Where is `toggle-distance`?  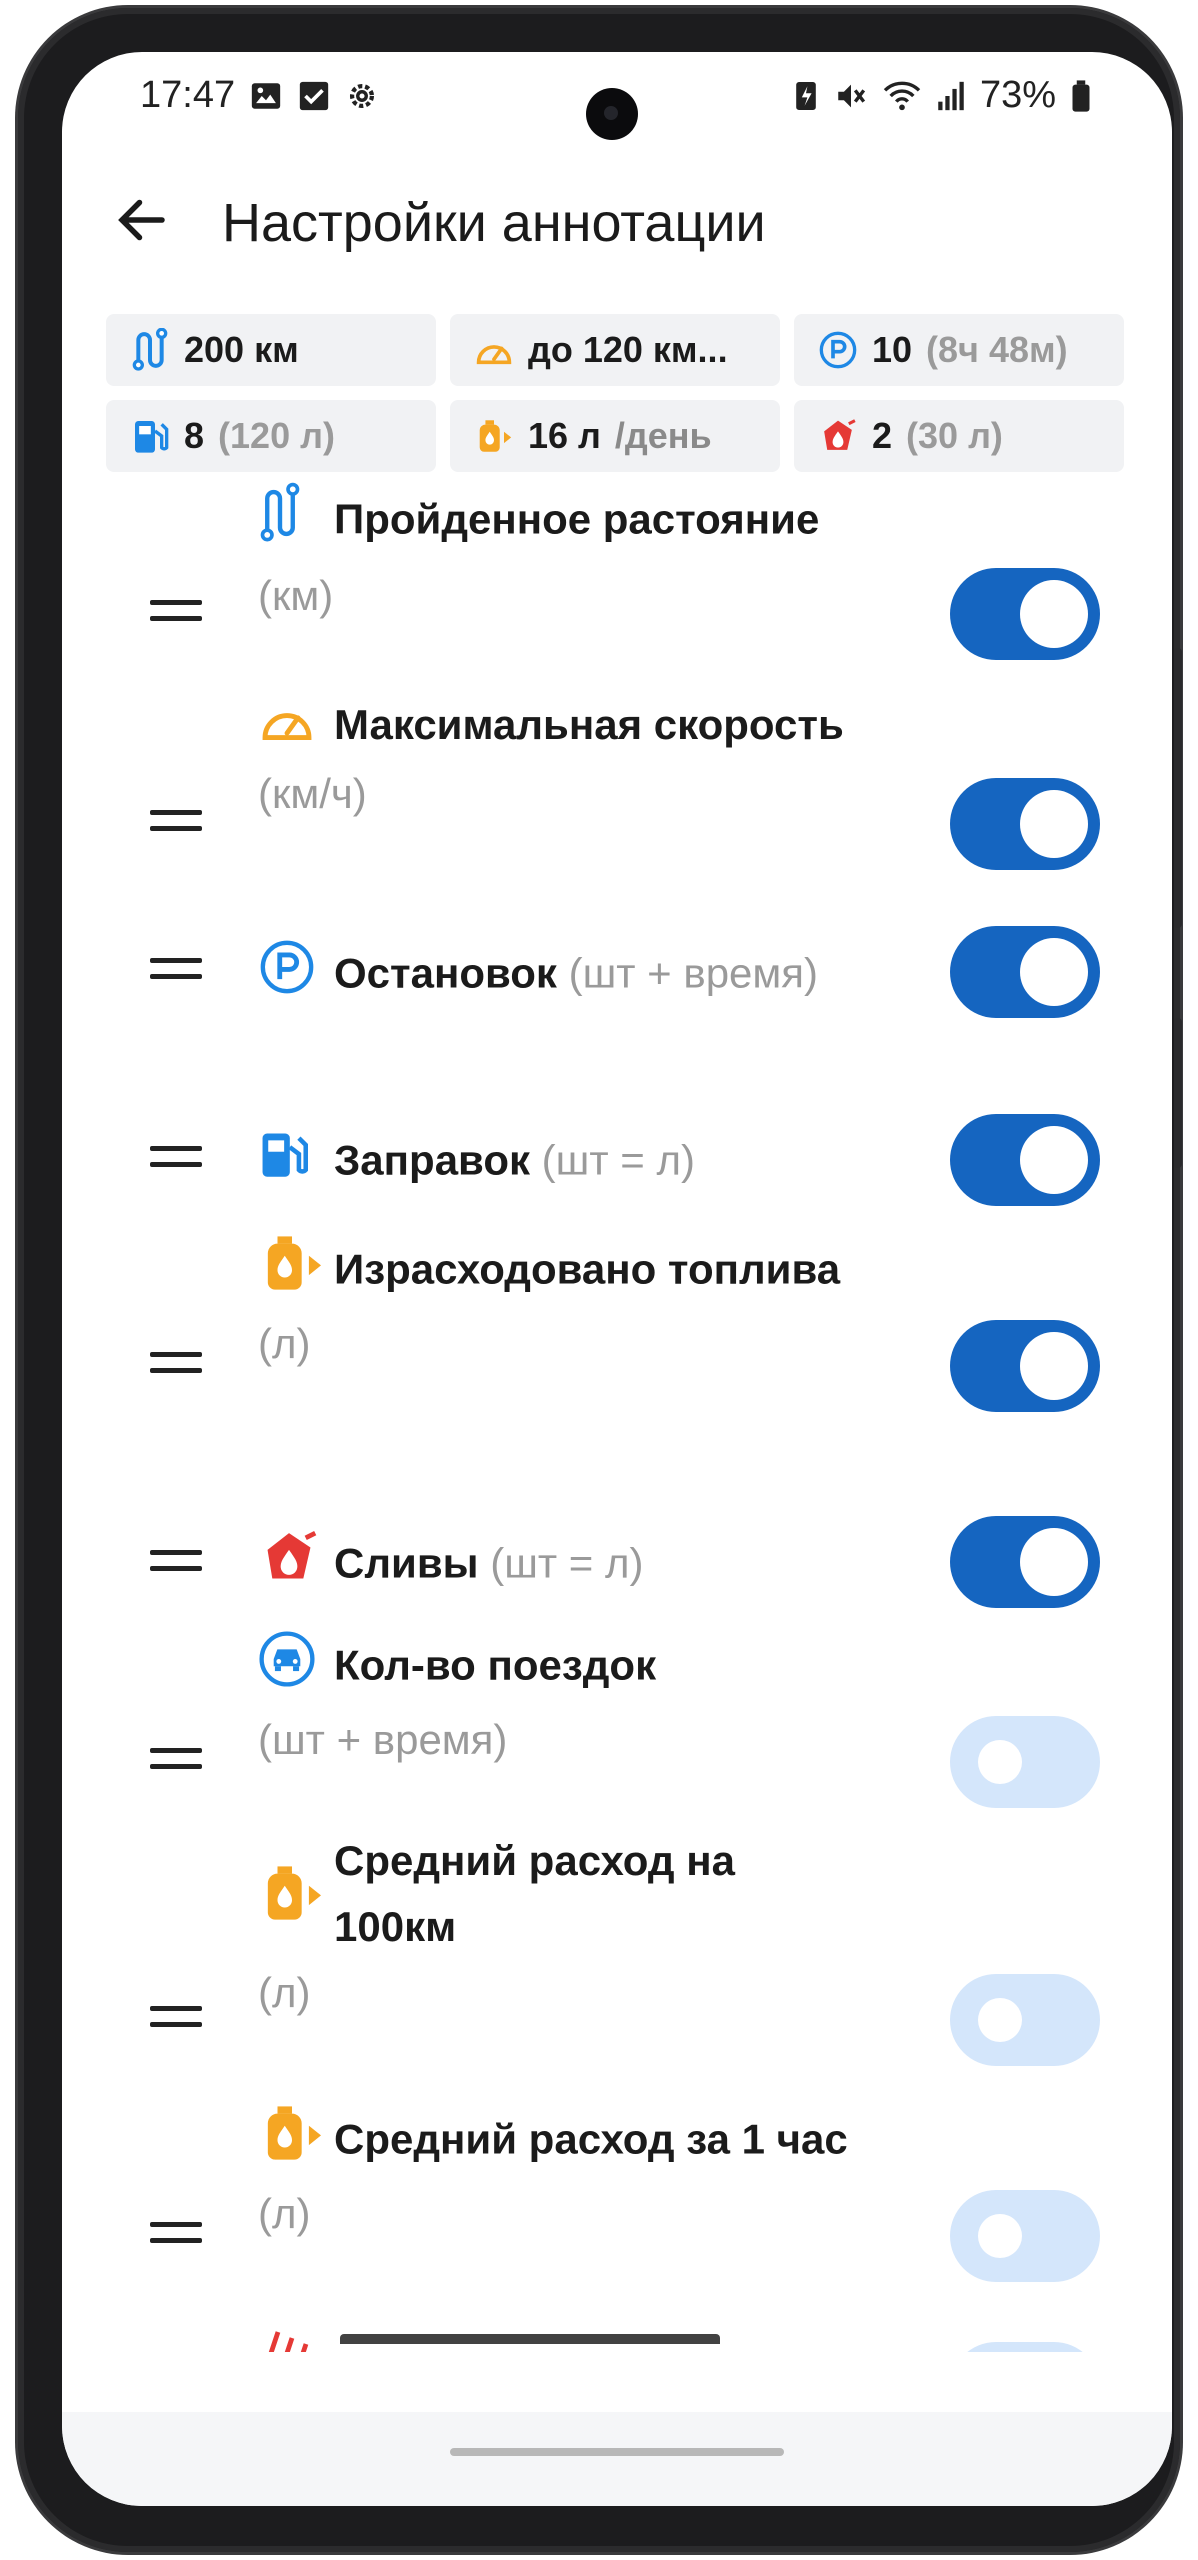
toggle-distance is located at coordinates (1025, 614).